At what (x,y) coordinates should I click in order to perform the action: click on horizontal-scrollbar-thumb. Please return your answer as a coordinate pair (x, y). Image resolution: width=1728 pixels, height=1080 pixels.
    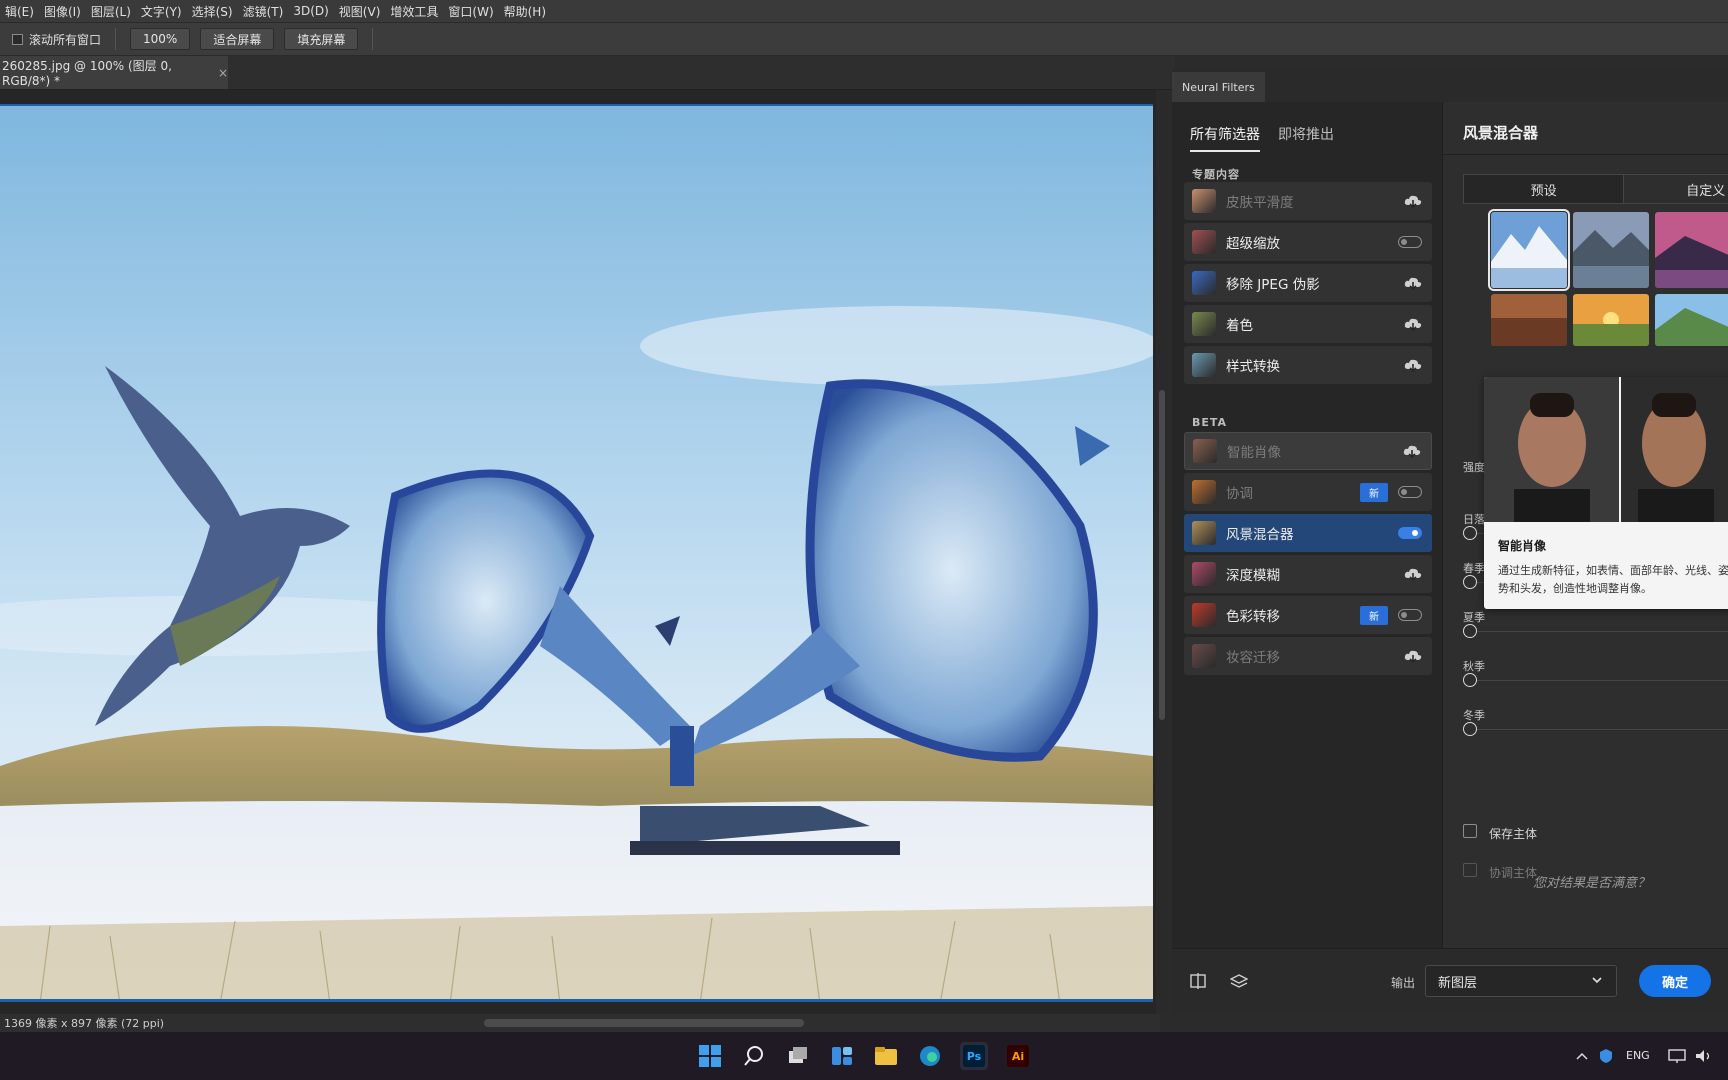
    Looking at the image, I should click on (644, 1023).